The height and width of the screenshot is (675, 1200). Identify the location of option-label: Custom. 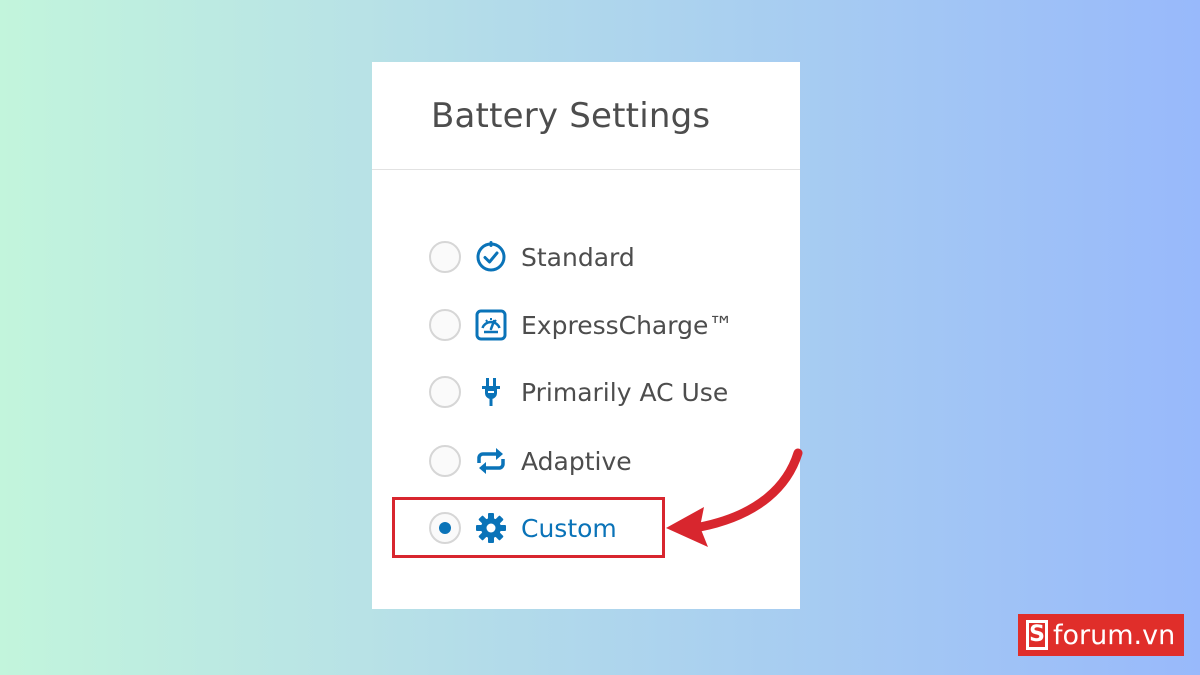
(569, 528).